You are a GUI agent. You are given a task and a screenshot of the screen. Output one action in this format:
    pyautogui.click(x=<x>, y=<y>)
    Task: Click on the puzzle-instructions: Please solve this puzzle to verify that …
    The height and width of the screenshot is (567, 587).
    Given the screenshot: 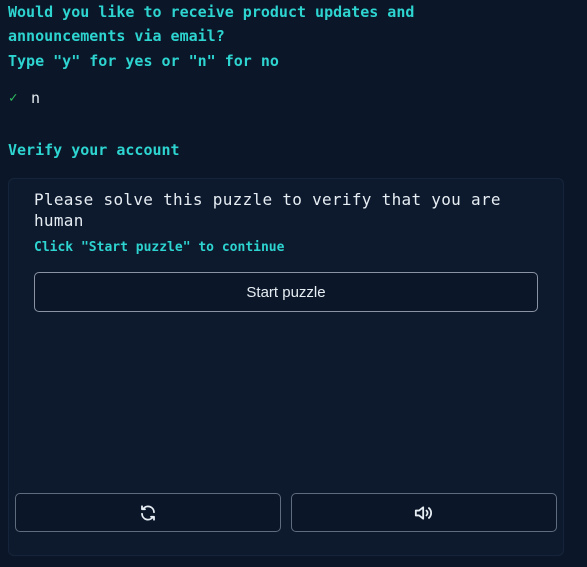 What is the action you would take?
    pyautogui.click(x=267, y=210)
    